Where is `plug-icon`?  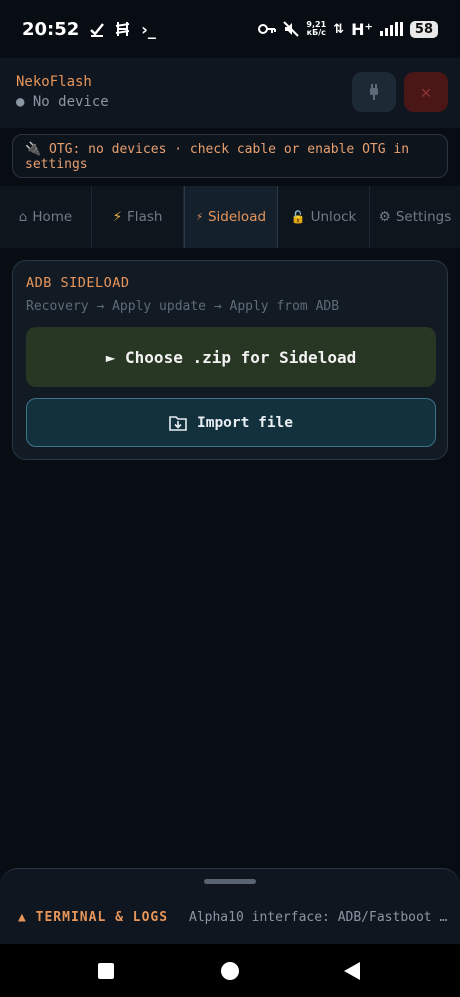
plug-icon is located at coordinates (374, 92).